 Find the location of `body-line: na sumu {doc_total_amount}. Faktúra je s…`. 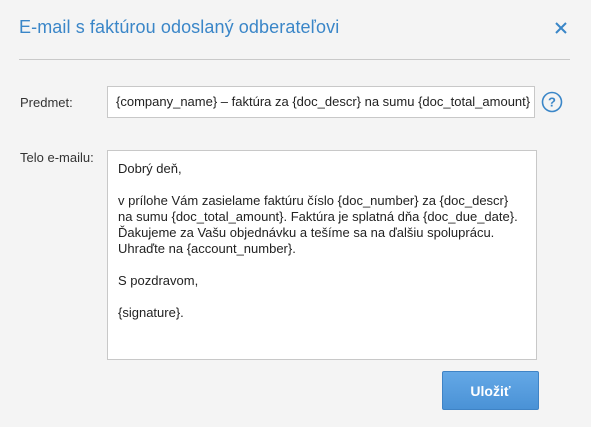

body-line: na sumu {doc_total_amount}. Faktúra je s… is located at coordinates (318, 216).